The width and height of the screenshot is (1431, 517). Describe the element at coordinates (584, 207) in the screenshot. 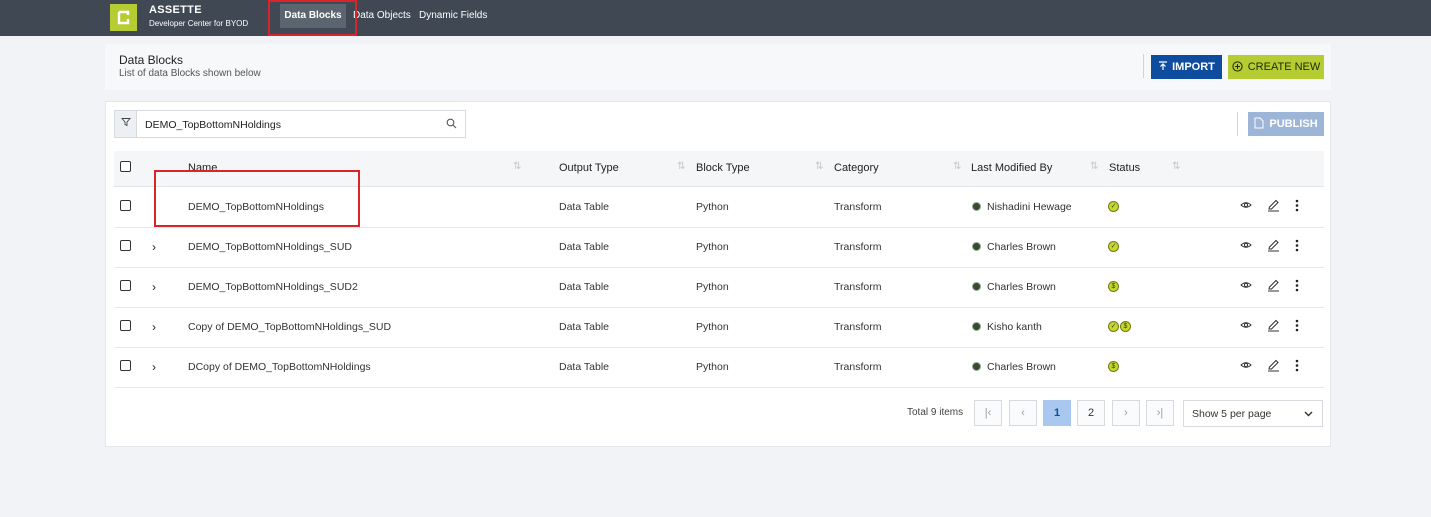

I see `cell-output-type: Data Table` at that location.